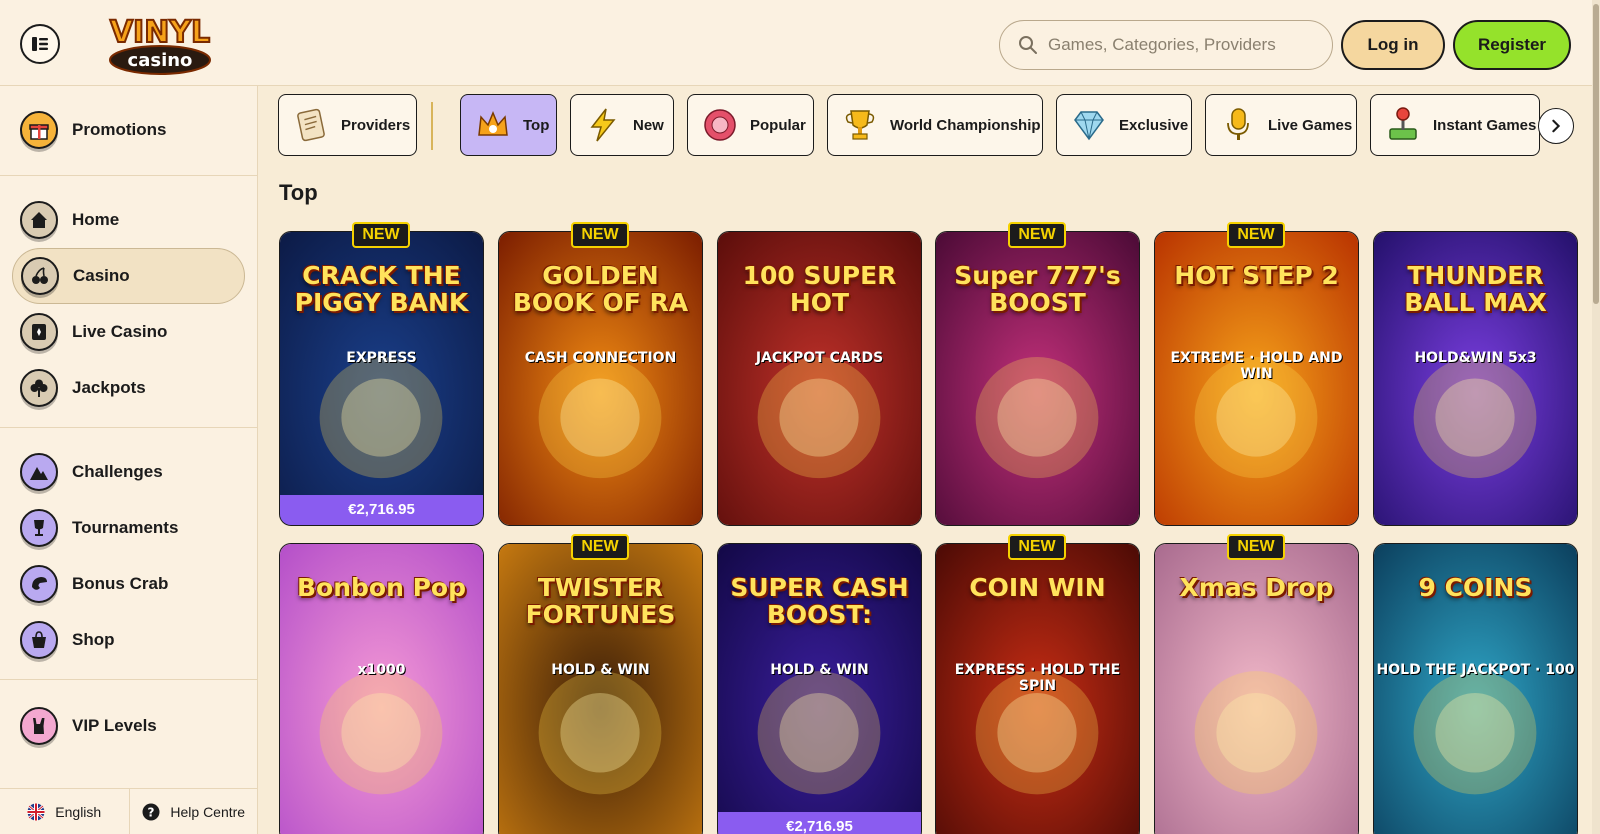 This screenshot has height=834, width=1600. What do you see at coordinates (935, 125) in the screenshot?
I see `category-world-championship: World Championship` at bounding box center [935, 125].